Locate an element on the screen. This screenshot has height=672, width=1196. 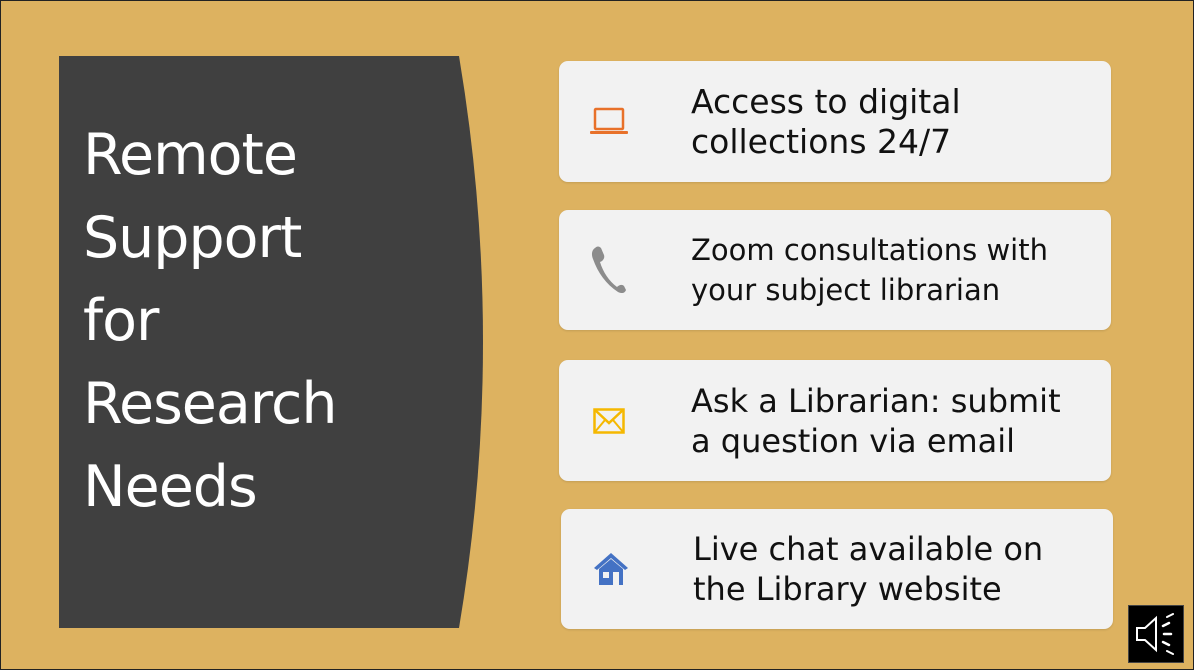
card-label: Access to digital collections 24/7 is located at coordinates (896, 121).